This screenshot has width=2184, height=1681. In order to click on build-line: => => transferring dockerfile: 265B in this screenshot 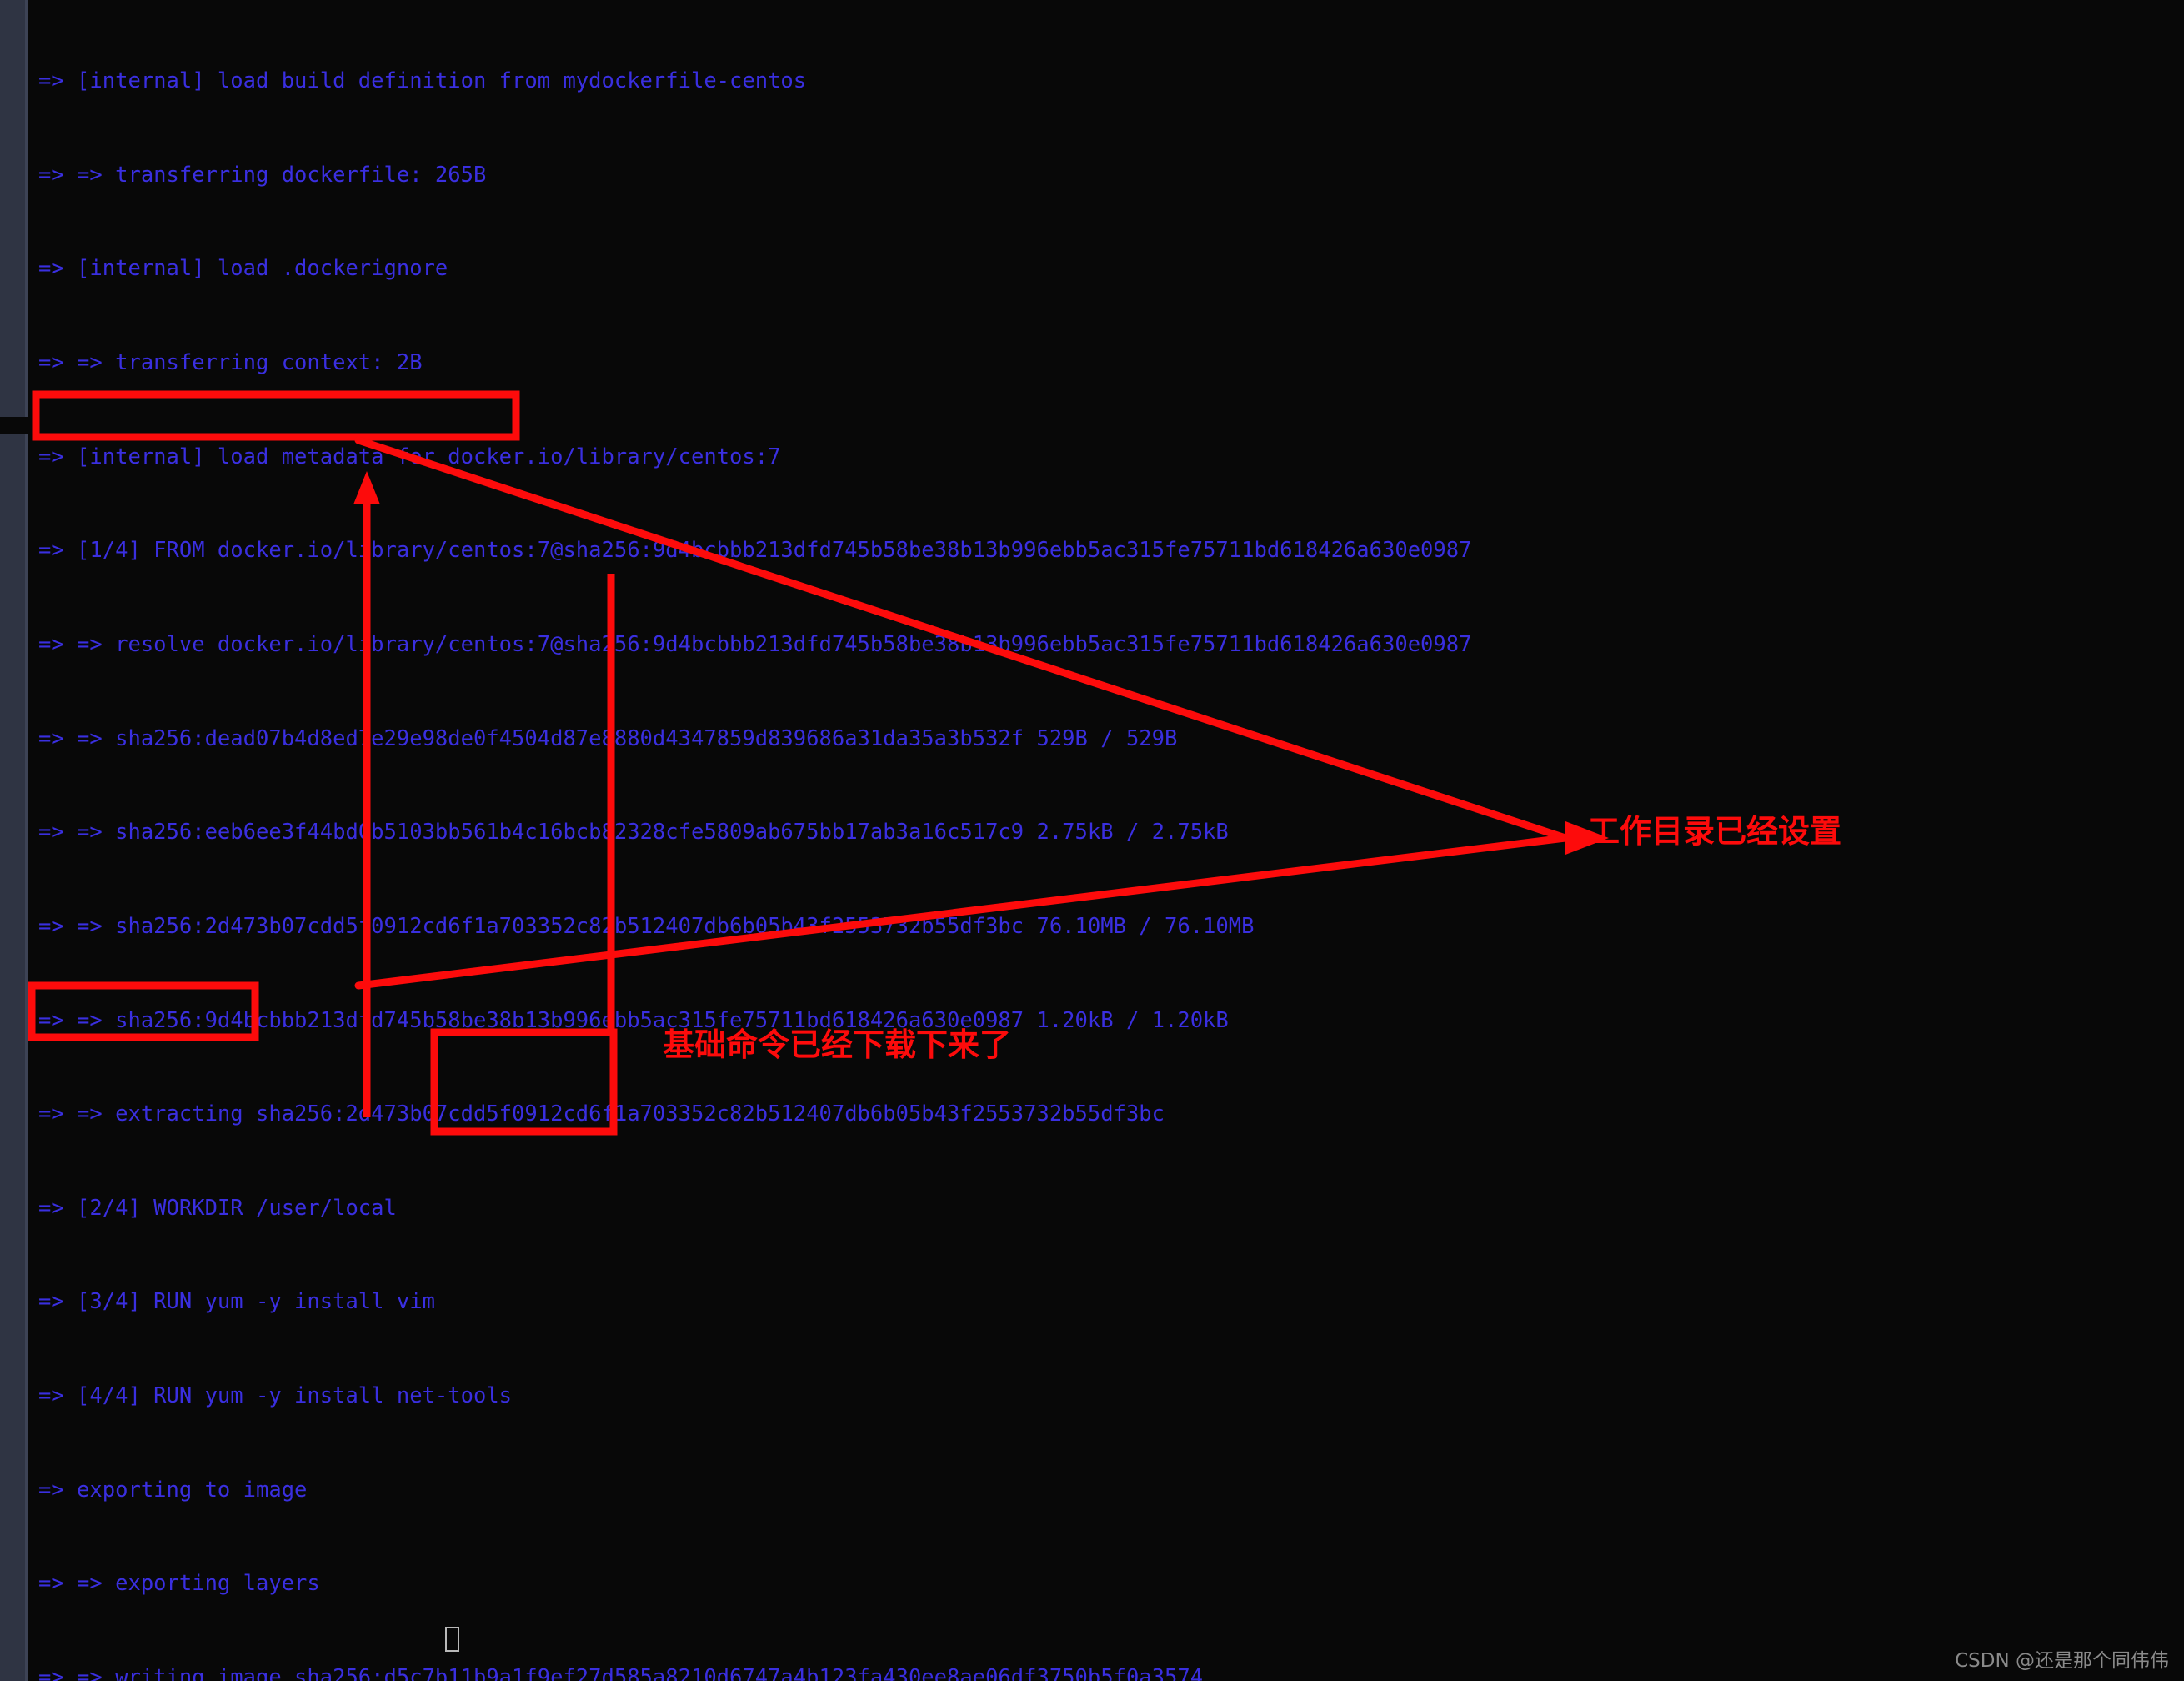, I will do `click(262, 175)`.